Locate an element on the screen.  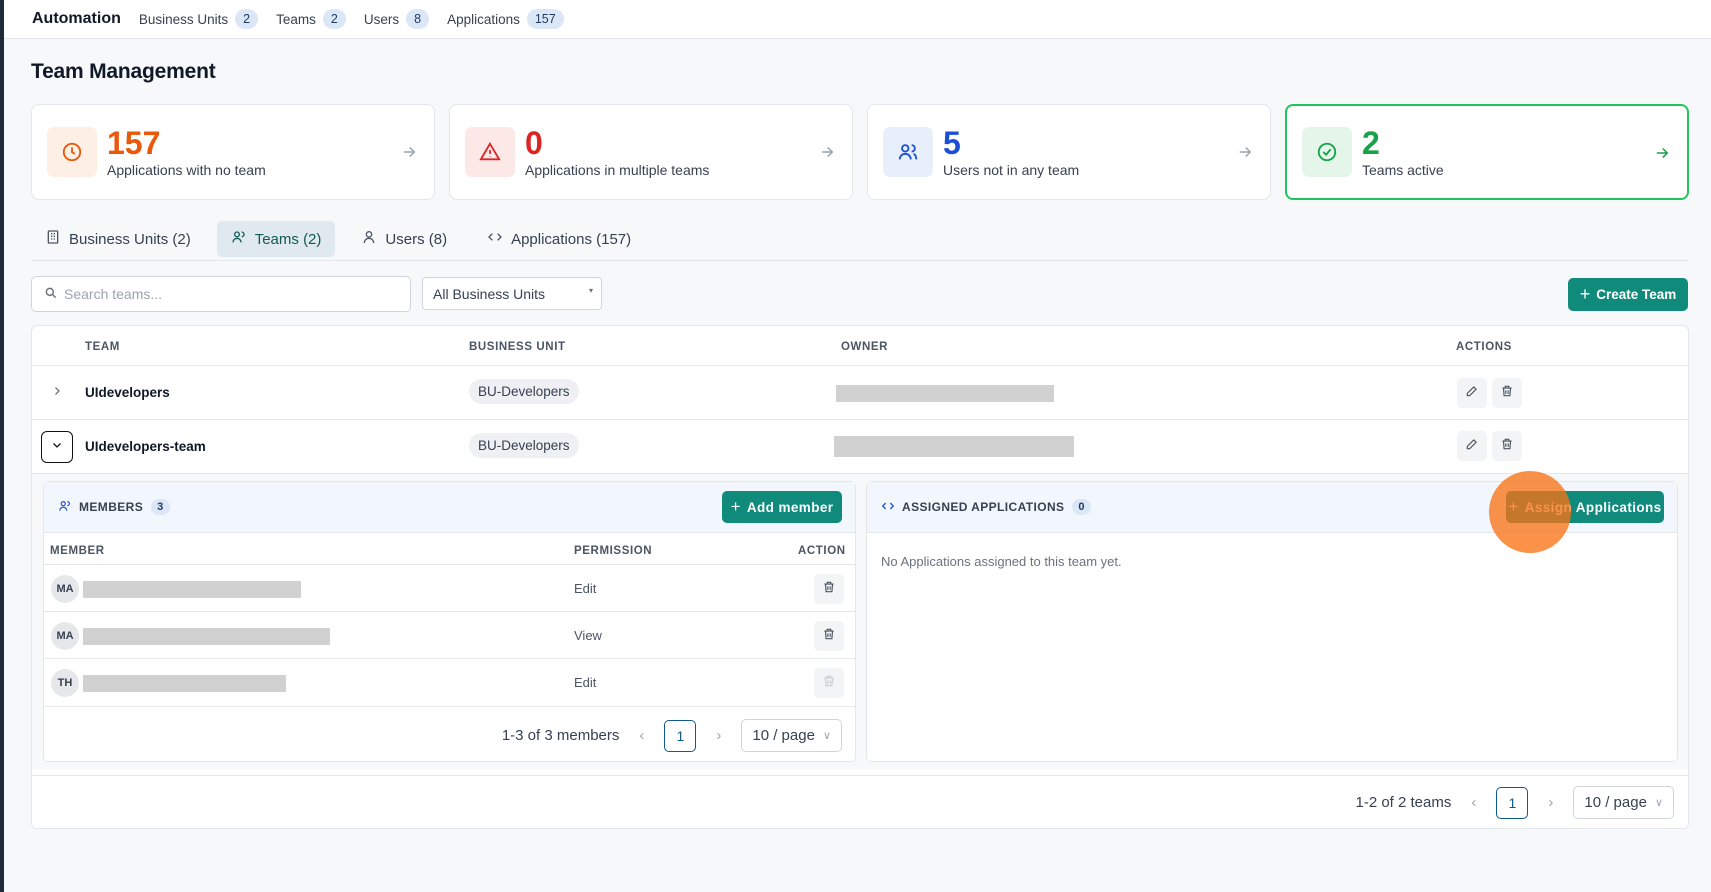
tab-business-units: Business Units (2) is located at coordinates (118, 239).